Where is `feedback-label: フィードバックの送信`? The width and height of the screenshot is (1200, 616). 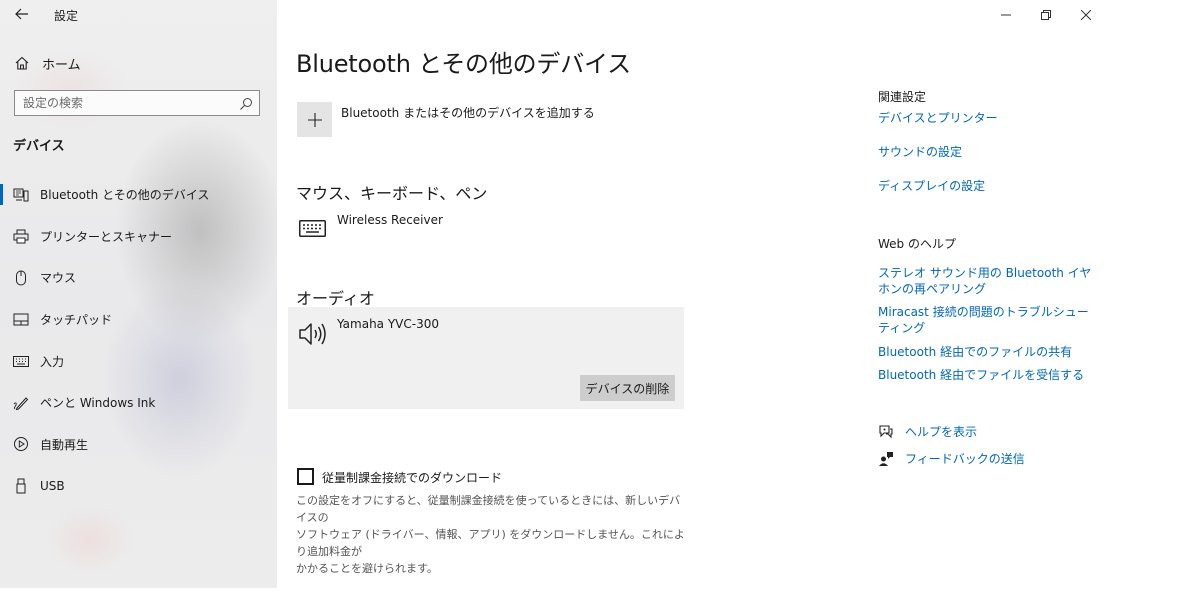 feedback-label: フィードバックの送信 is located at coordinates (965, 459).